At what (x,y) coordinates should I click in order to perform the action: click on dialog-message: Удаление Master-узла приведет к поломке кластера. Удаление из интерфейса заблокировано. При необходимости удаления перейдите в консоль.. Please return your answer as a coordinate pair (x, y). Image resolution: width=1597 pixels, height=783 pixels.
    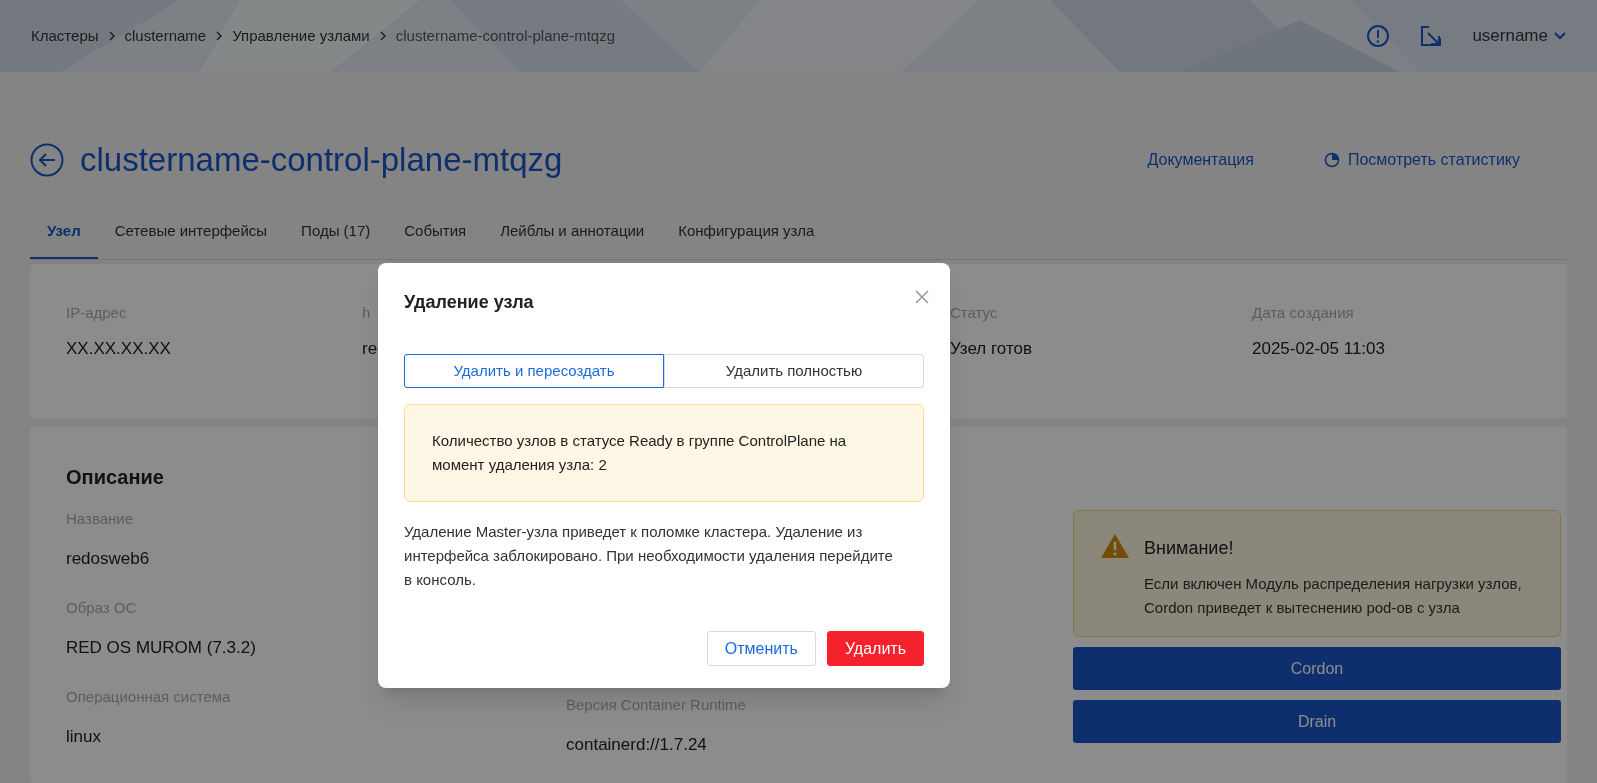
    Looking at the image, I should click on (649, 556).